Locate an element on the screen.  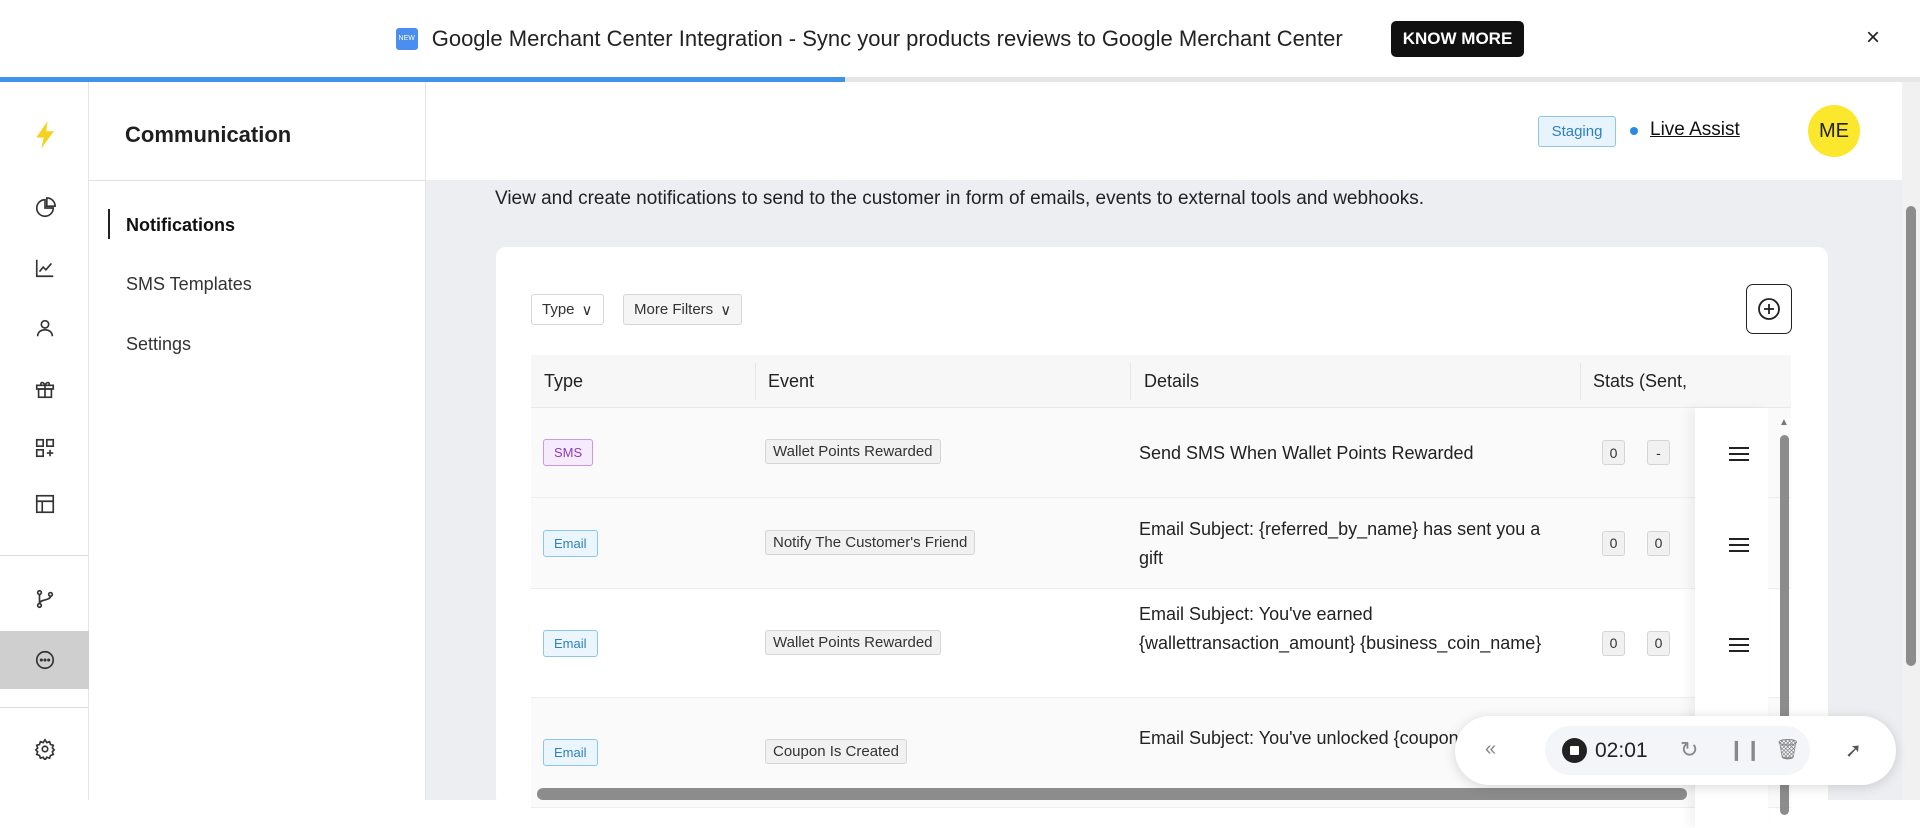
trash-icon: 🗑 is located at coordinates (1787, 749).